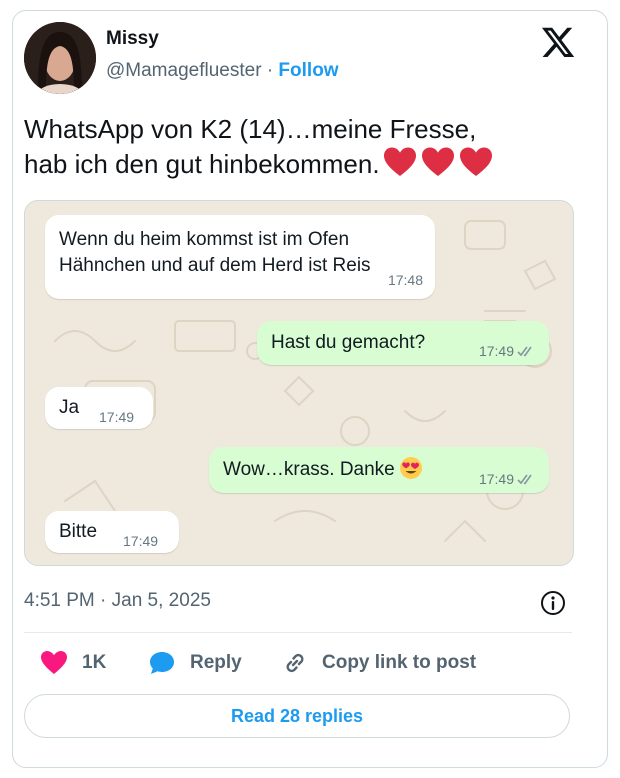  I want to click on message-text: Bitte, so click(78, 531).